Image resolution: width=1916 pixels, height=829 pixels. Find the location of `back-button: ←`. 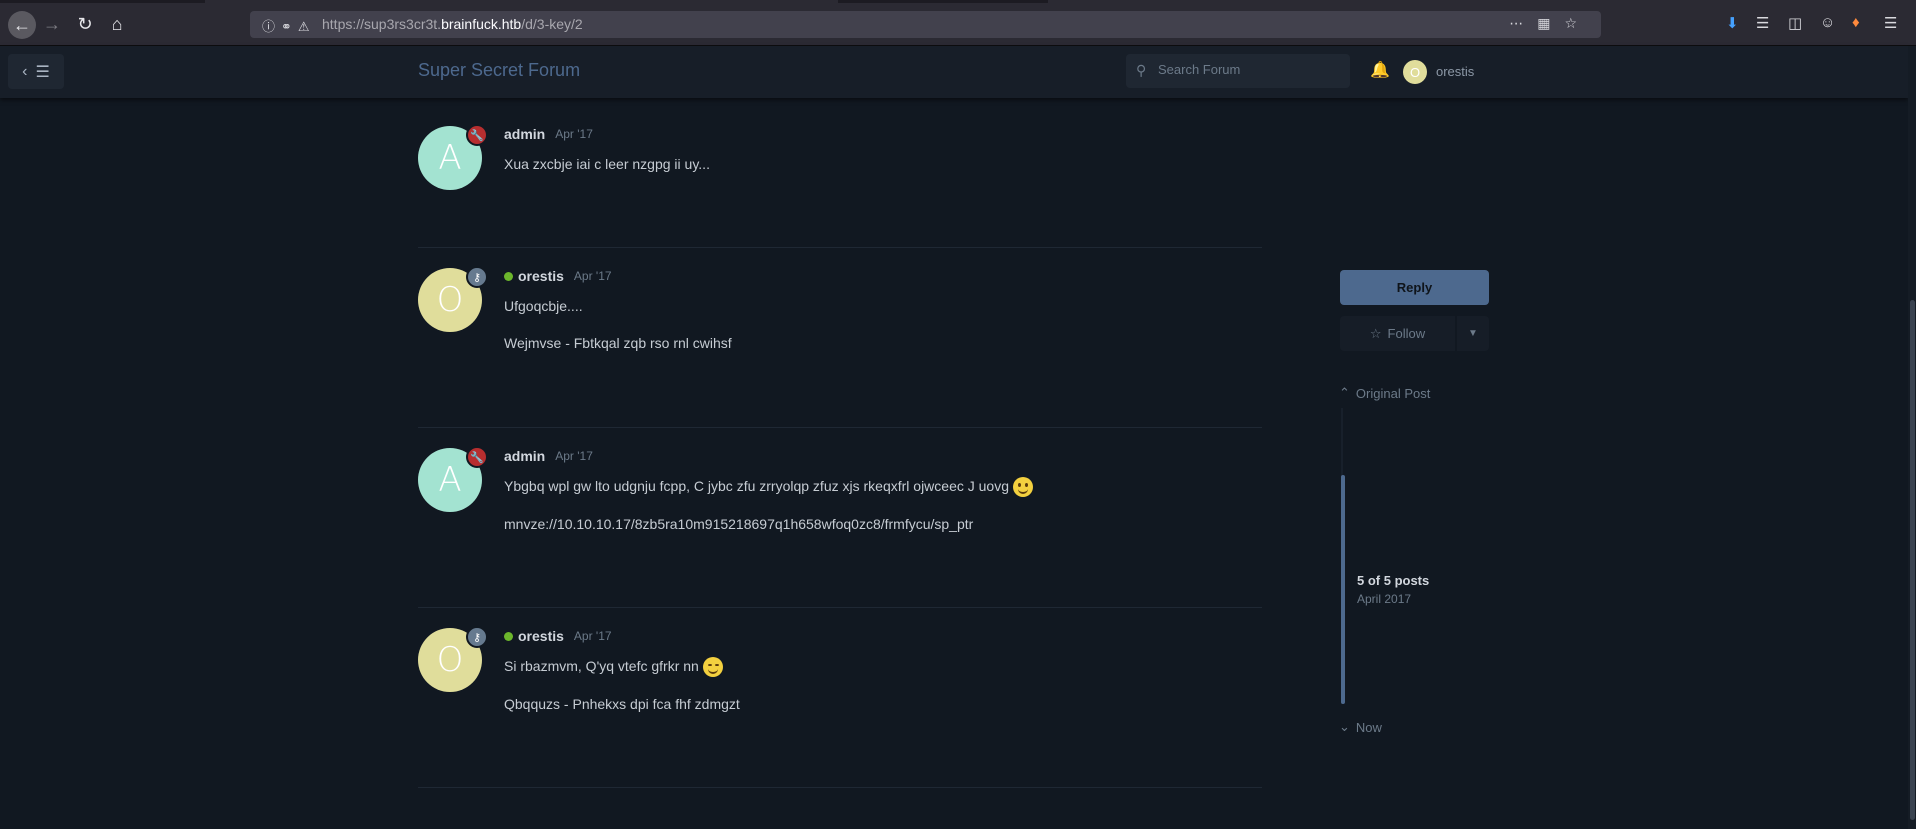

back-button: ← is located at coordinates (22, 25).